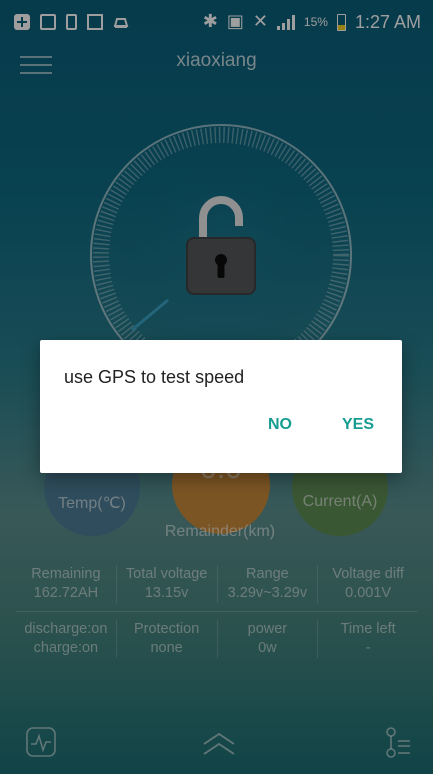 Image resolution: width=433 pixels, height=774 pixels. I want to click on no-button: NO, so click(280, 425).